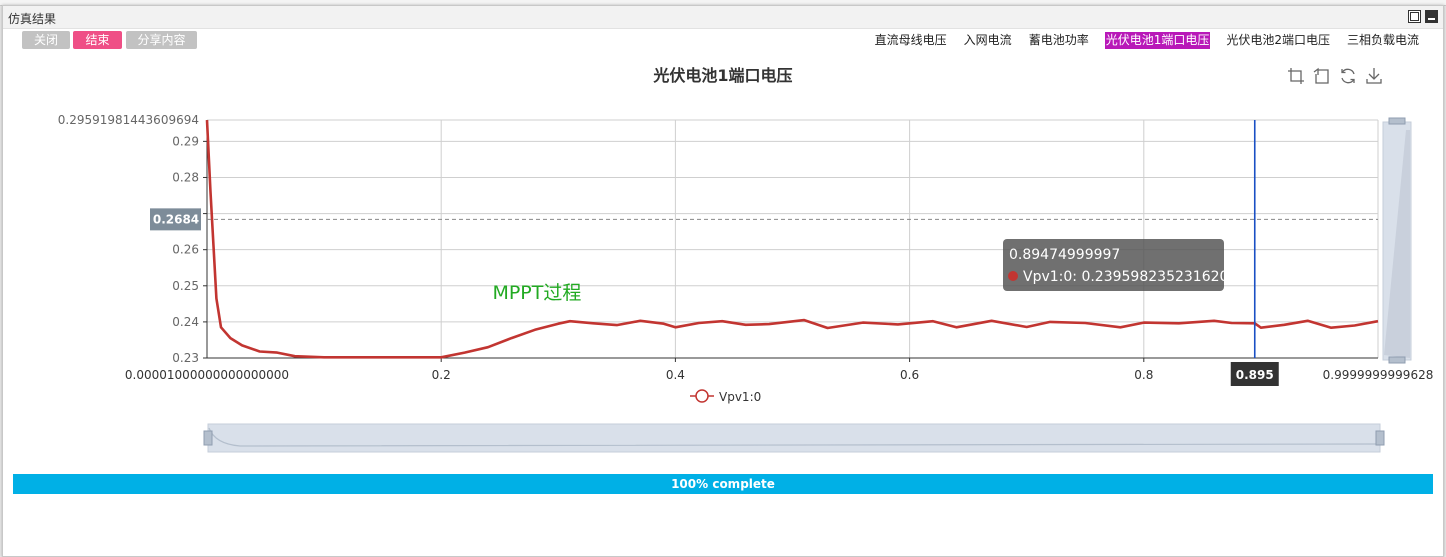 The image size is (1446, 557). I want to click on tooltip-series-marker, so click(1013, 276).